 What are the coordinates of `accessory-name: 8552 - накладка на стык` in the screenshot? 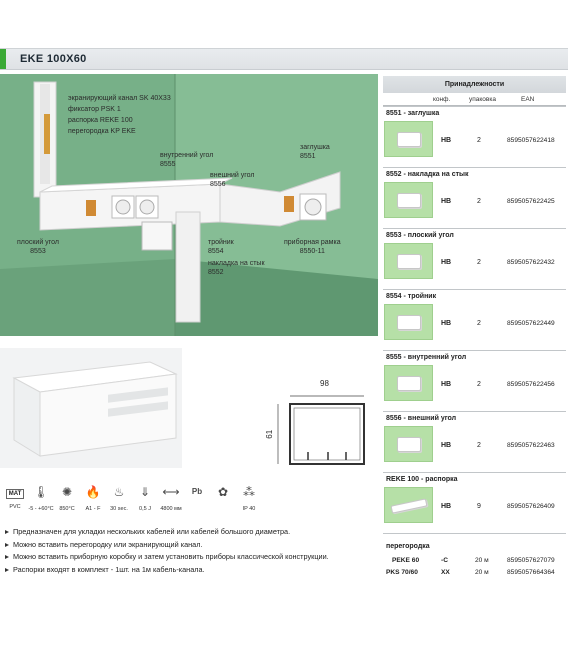 It's located at (427, 174).